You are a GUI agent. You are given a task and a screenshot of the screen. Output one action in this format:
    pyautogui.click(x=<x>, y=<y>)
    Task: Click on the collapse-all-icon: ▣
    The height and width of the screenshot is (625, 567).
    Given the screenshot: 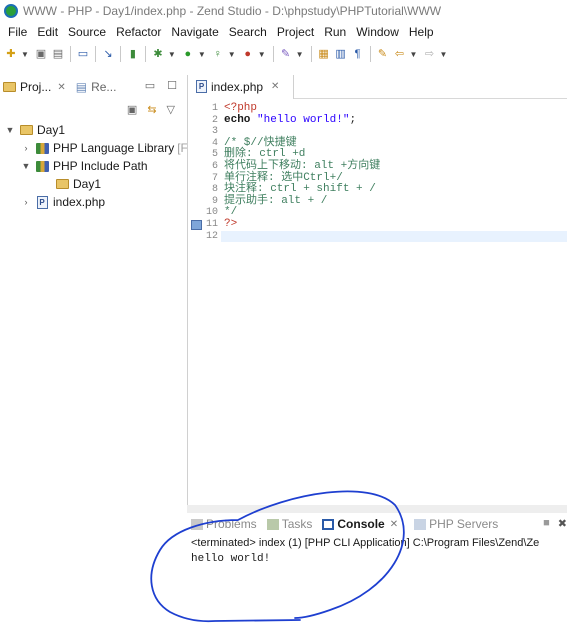 What is the action you would take?
    pyautogui.click(x=132, y=109)
    